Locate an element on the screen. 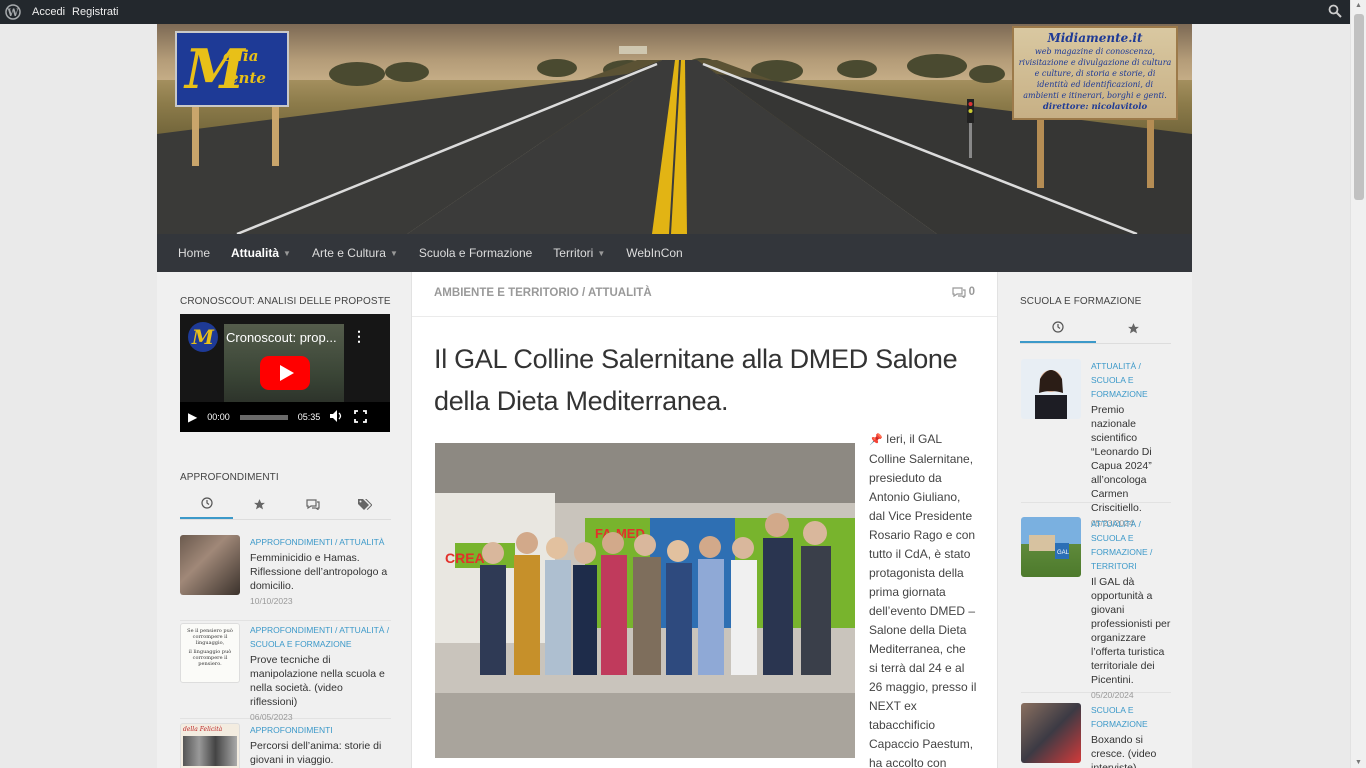 This screenshot has width=1366, height=768. admin-bar: W Accedi Registrati is located at coordinates (675, 12).